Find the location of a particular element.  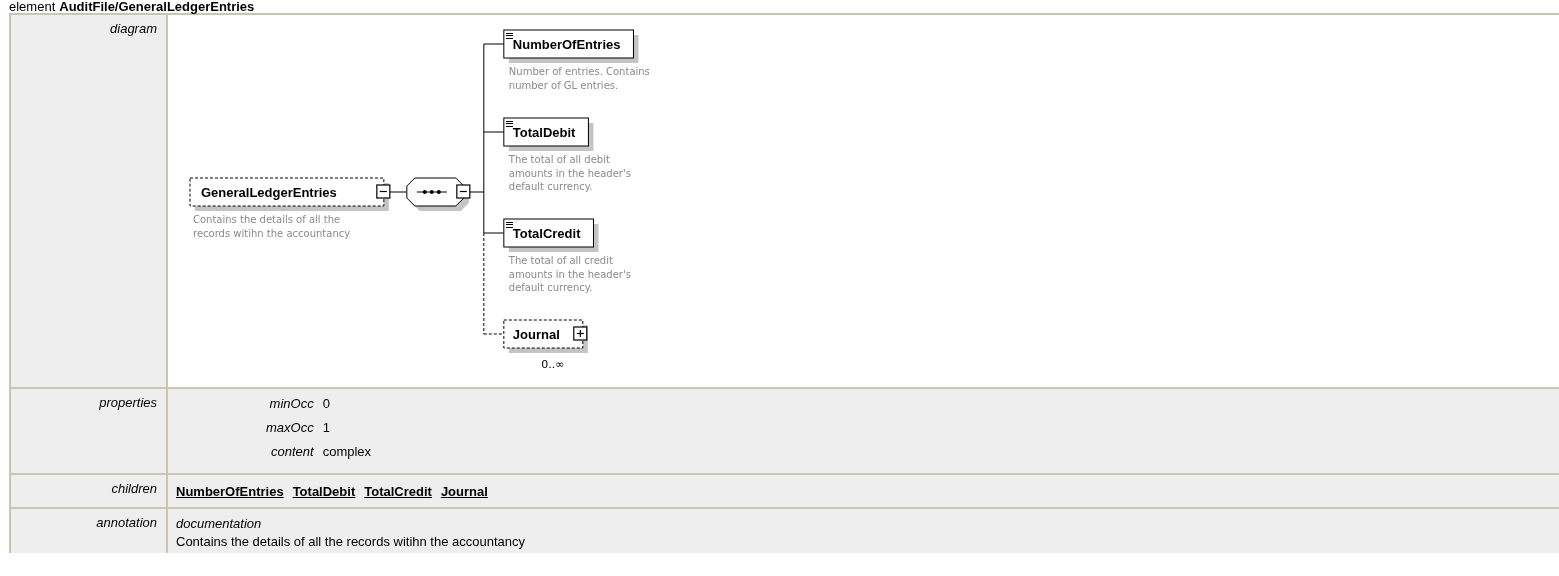

element-name: TotalCredit is located at coordinates (546, 233).